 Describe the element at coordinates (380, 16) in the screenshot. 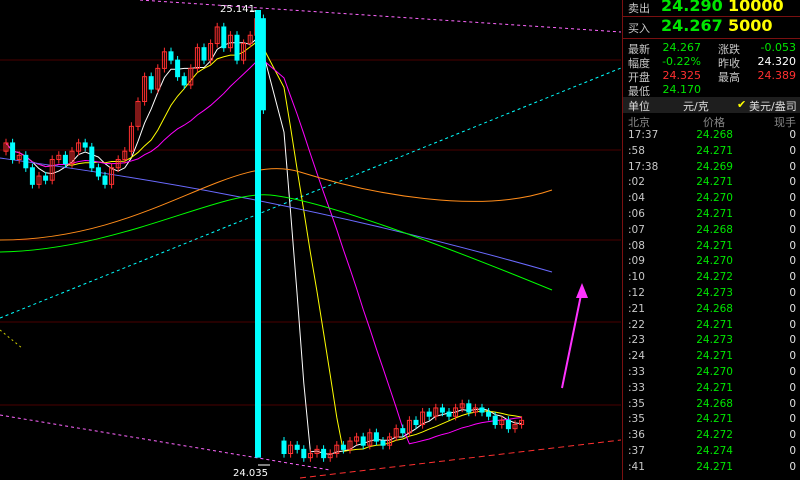

I see `channel-line` at that location.